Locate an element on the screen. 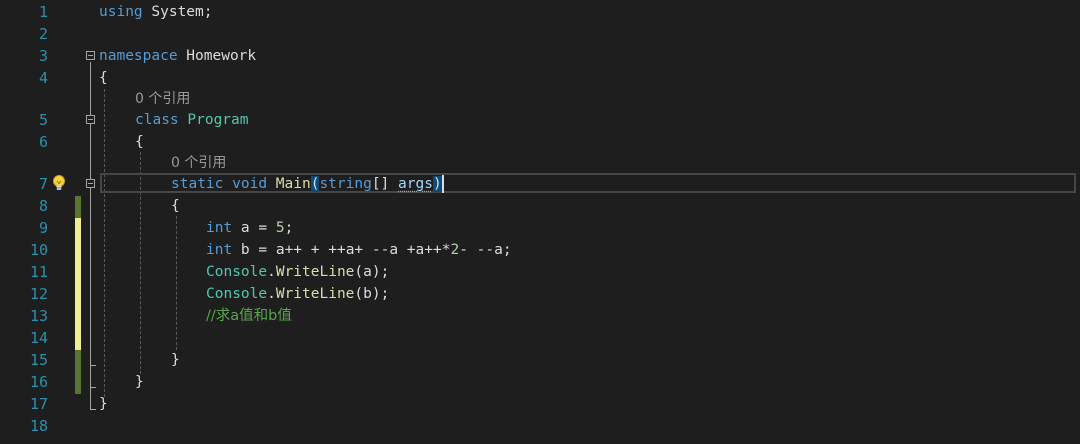 Image resolution: width=1080 pixels, height=444 pixels. code-text: int a = 5; is located at coordinates (249, 228).